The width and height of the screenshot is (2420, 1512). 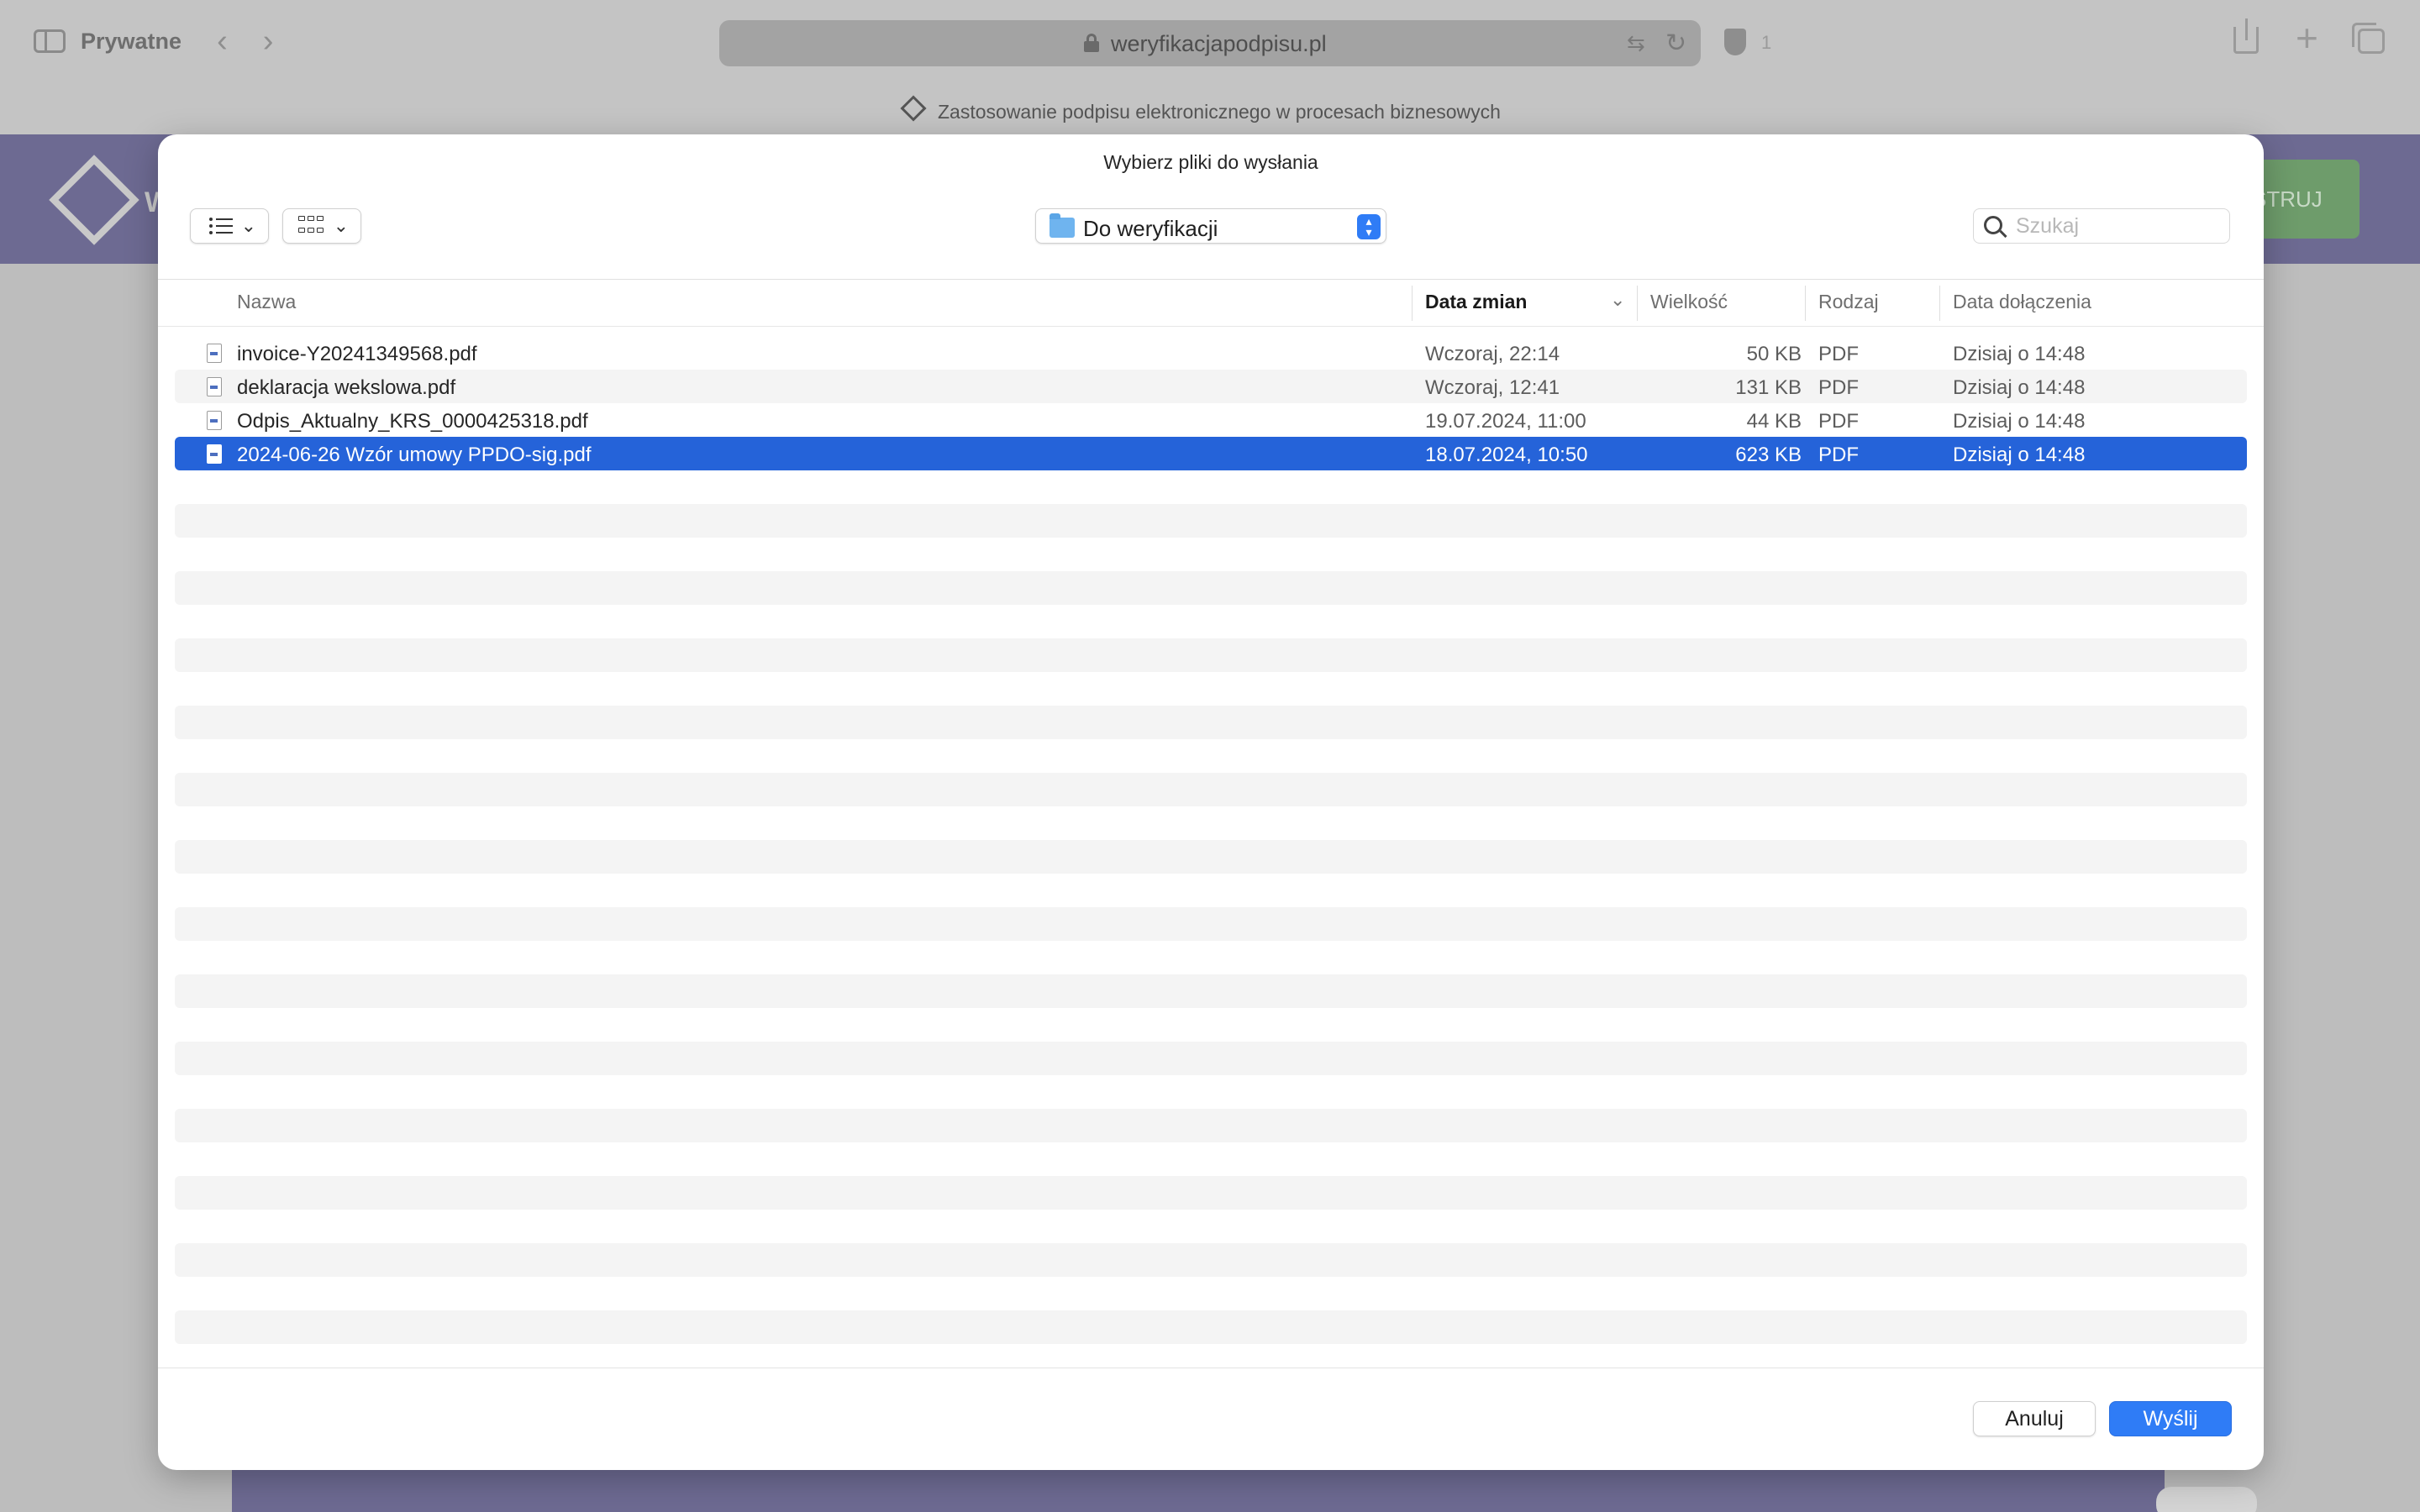 What do you see at coordinates (2246, 36) in the screenshot?
I see `share-icon` at bounding box center [2246, 36].